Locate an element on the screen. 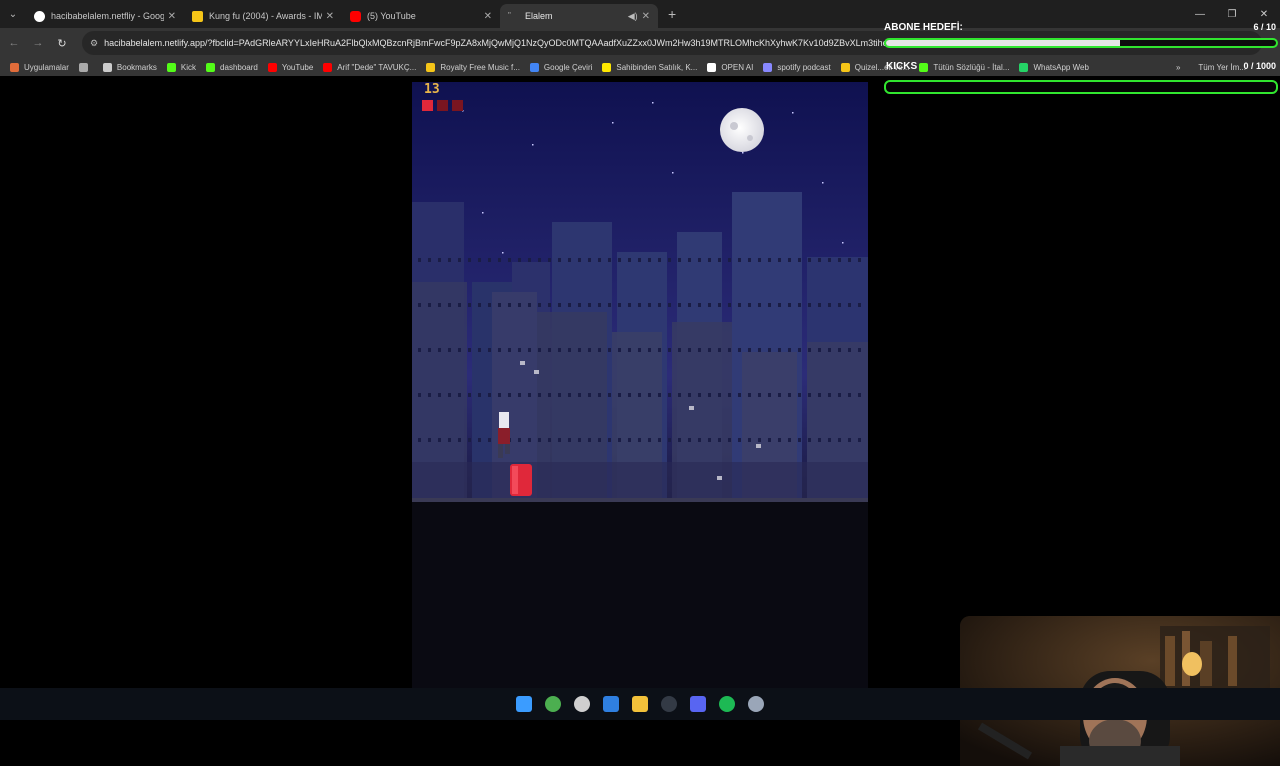 The height and width of the screenshot is (766, 1280). spotify-icon is located at coordinates (727, 704).